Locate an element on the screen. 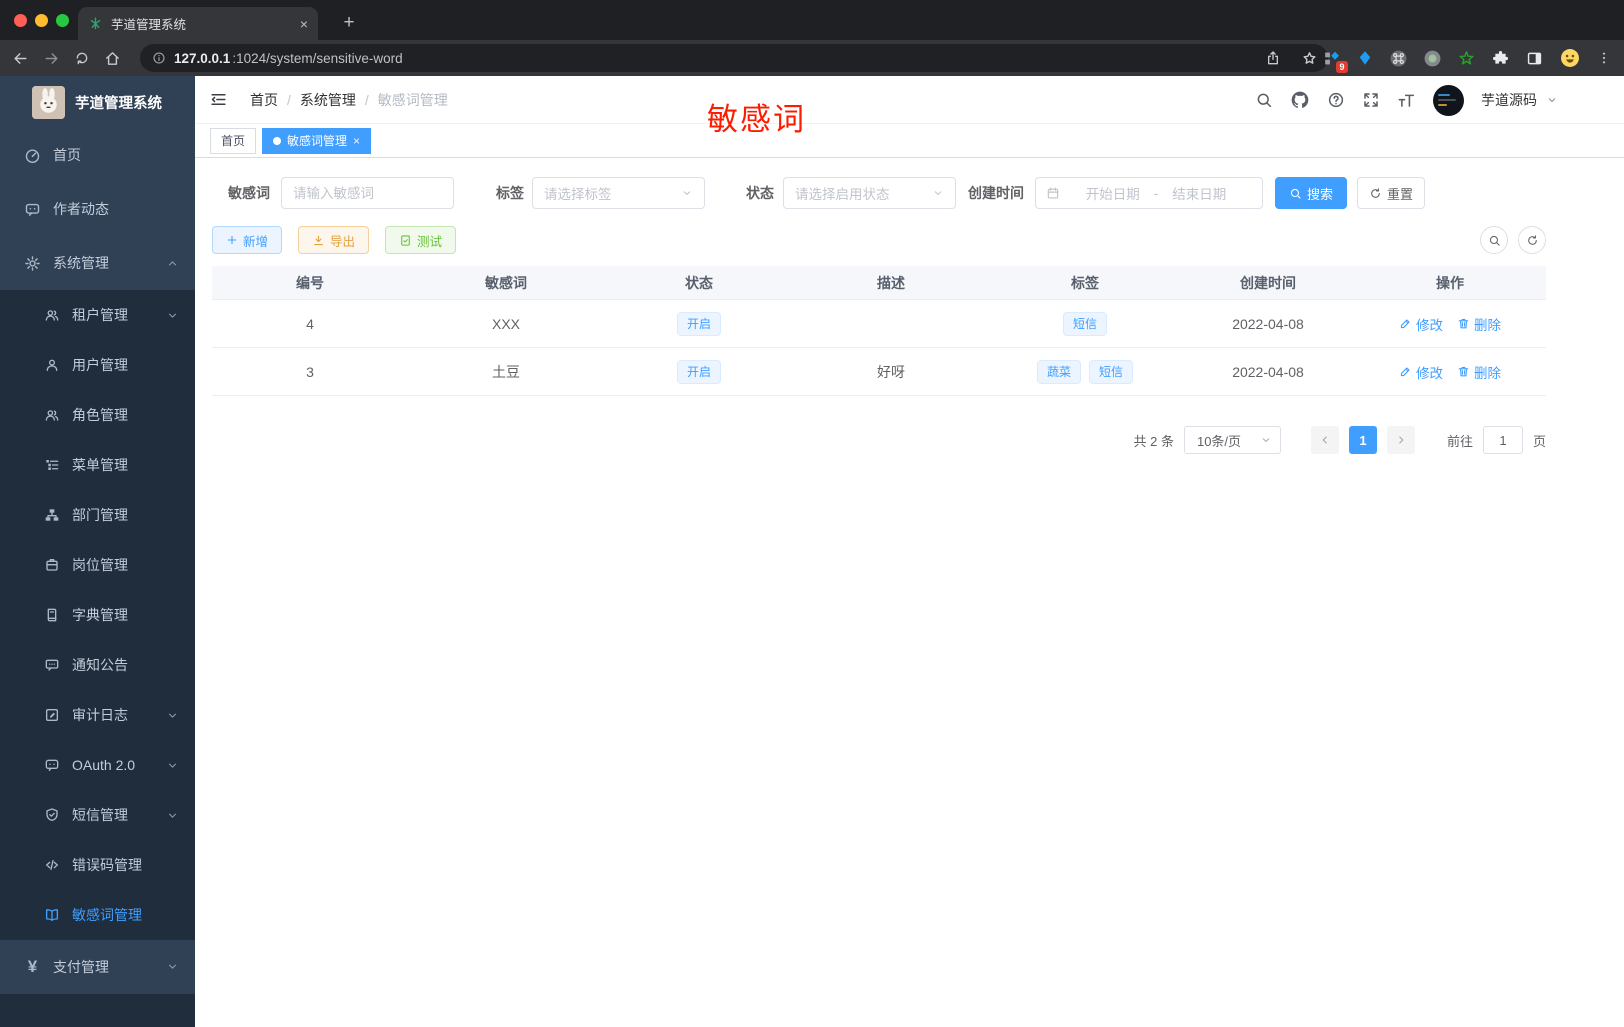 This screenshot has height=1027, width=1624. date-range-picker: 开始日期 - 结束日期 is located at coordinates (1149, 193).